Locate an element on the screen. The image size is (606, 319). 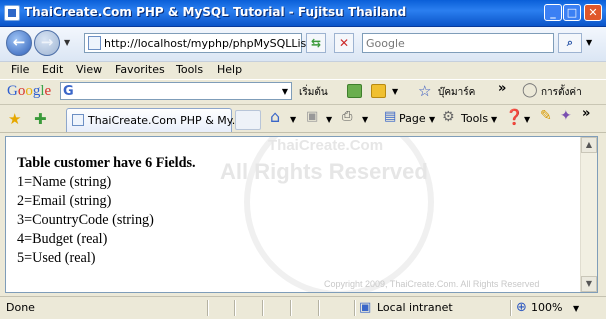
ie-page-icon is located at coordinates (12, 13).